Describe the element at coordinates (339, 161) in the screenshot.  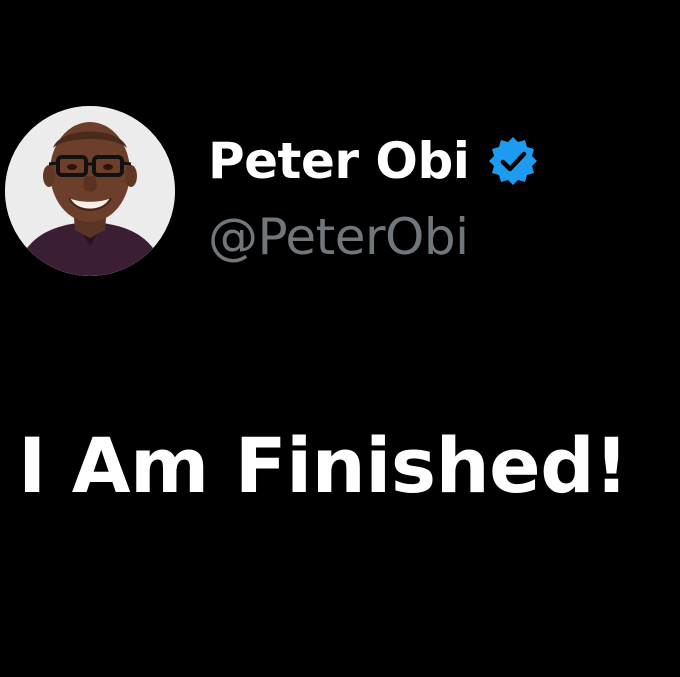
I see `display-name: Peter Obi` at that location.